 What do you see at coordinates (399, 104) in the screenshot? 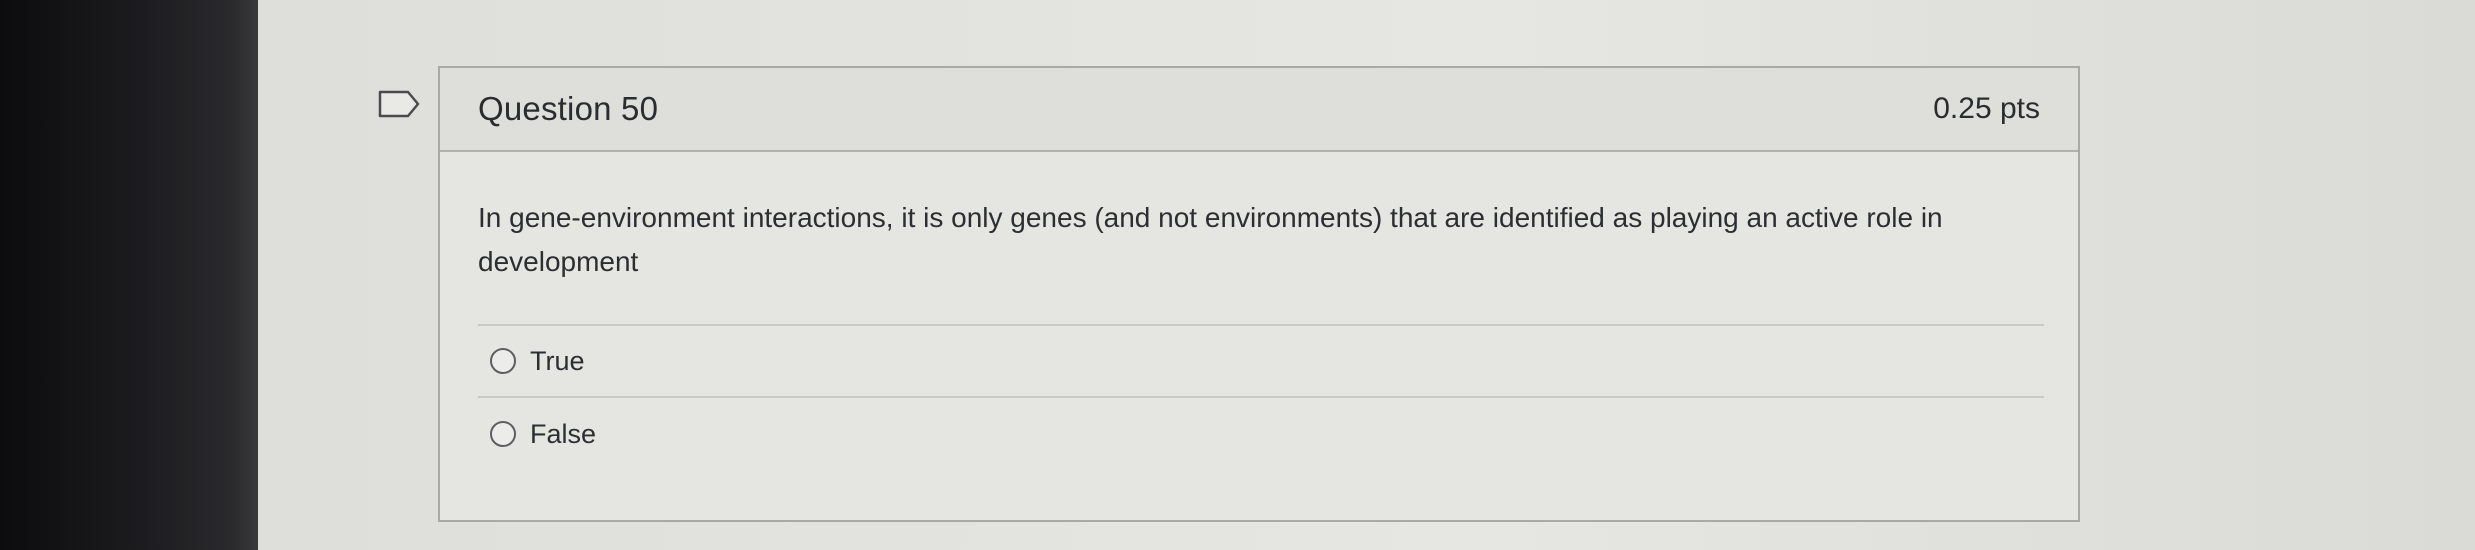
I see `flag-question-icon` at bounding box center [399, 104].